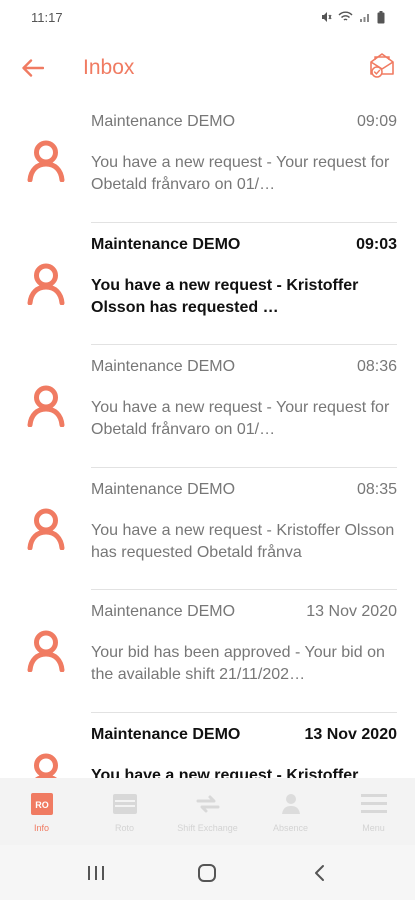  Describe the element at coordinates (291, 804) in the screenshot. I see `absence-icon` at that location.